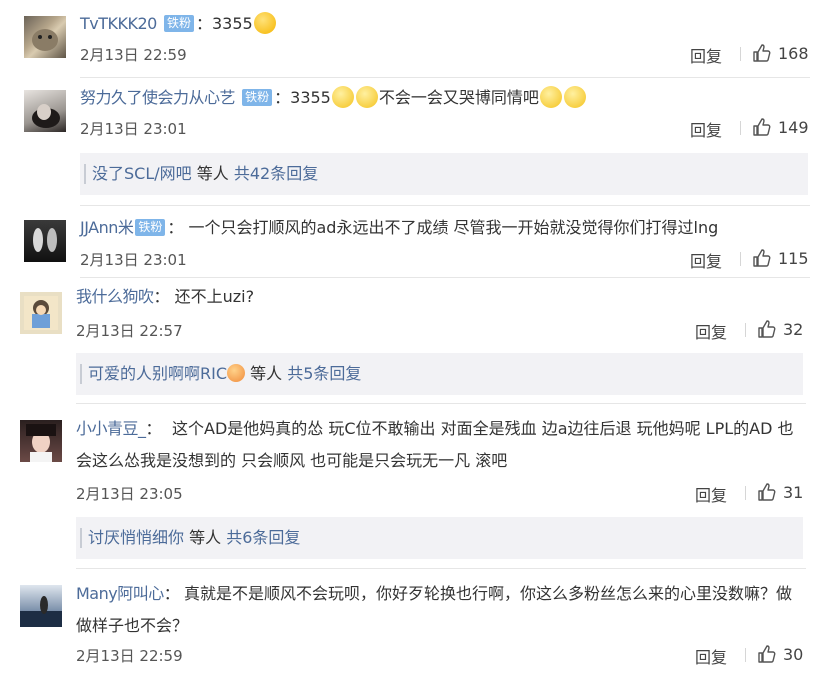 This screenshot has height=681, width=835. What do you see at coordinates (780, 492) in the screenshot?
I see `like-button: 31` at bounding box center [780, 492].